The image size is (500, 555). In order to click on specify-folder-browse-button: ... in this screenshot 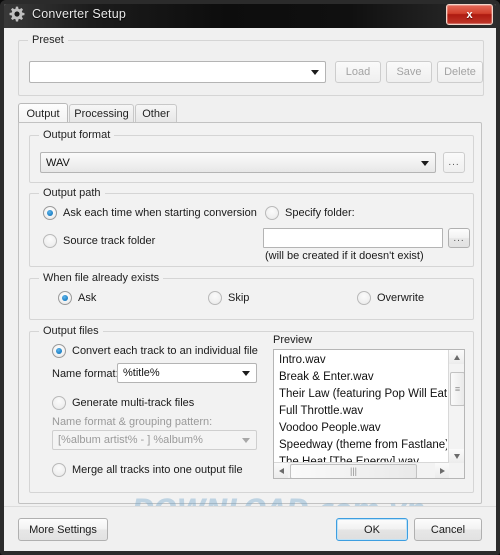, I will do `click(459, 238)`.